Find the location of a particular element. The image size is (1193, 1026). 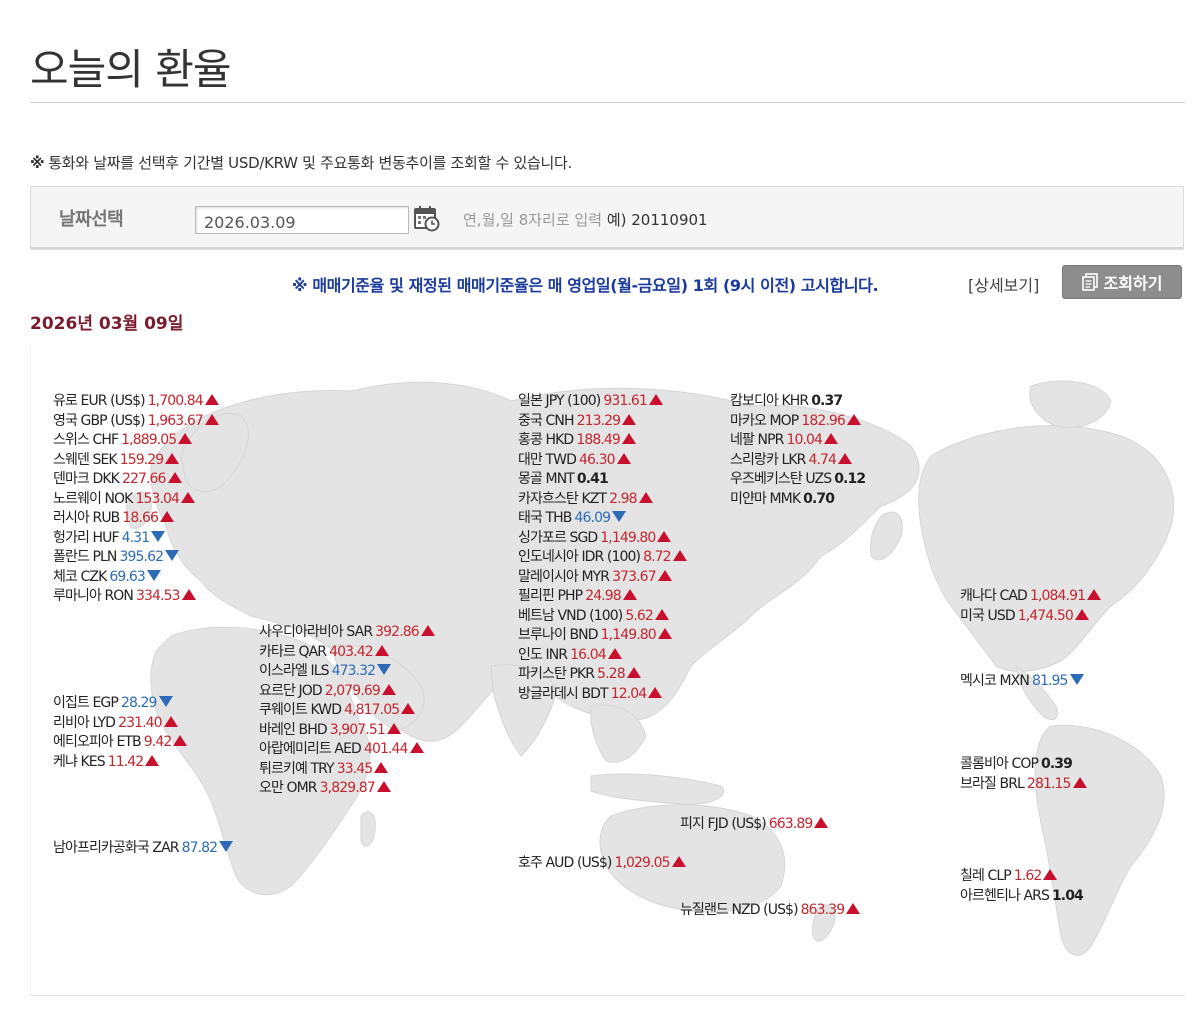

rate-item: 인도 INR 16.04 is located at coordinates (602, 656).